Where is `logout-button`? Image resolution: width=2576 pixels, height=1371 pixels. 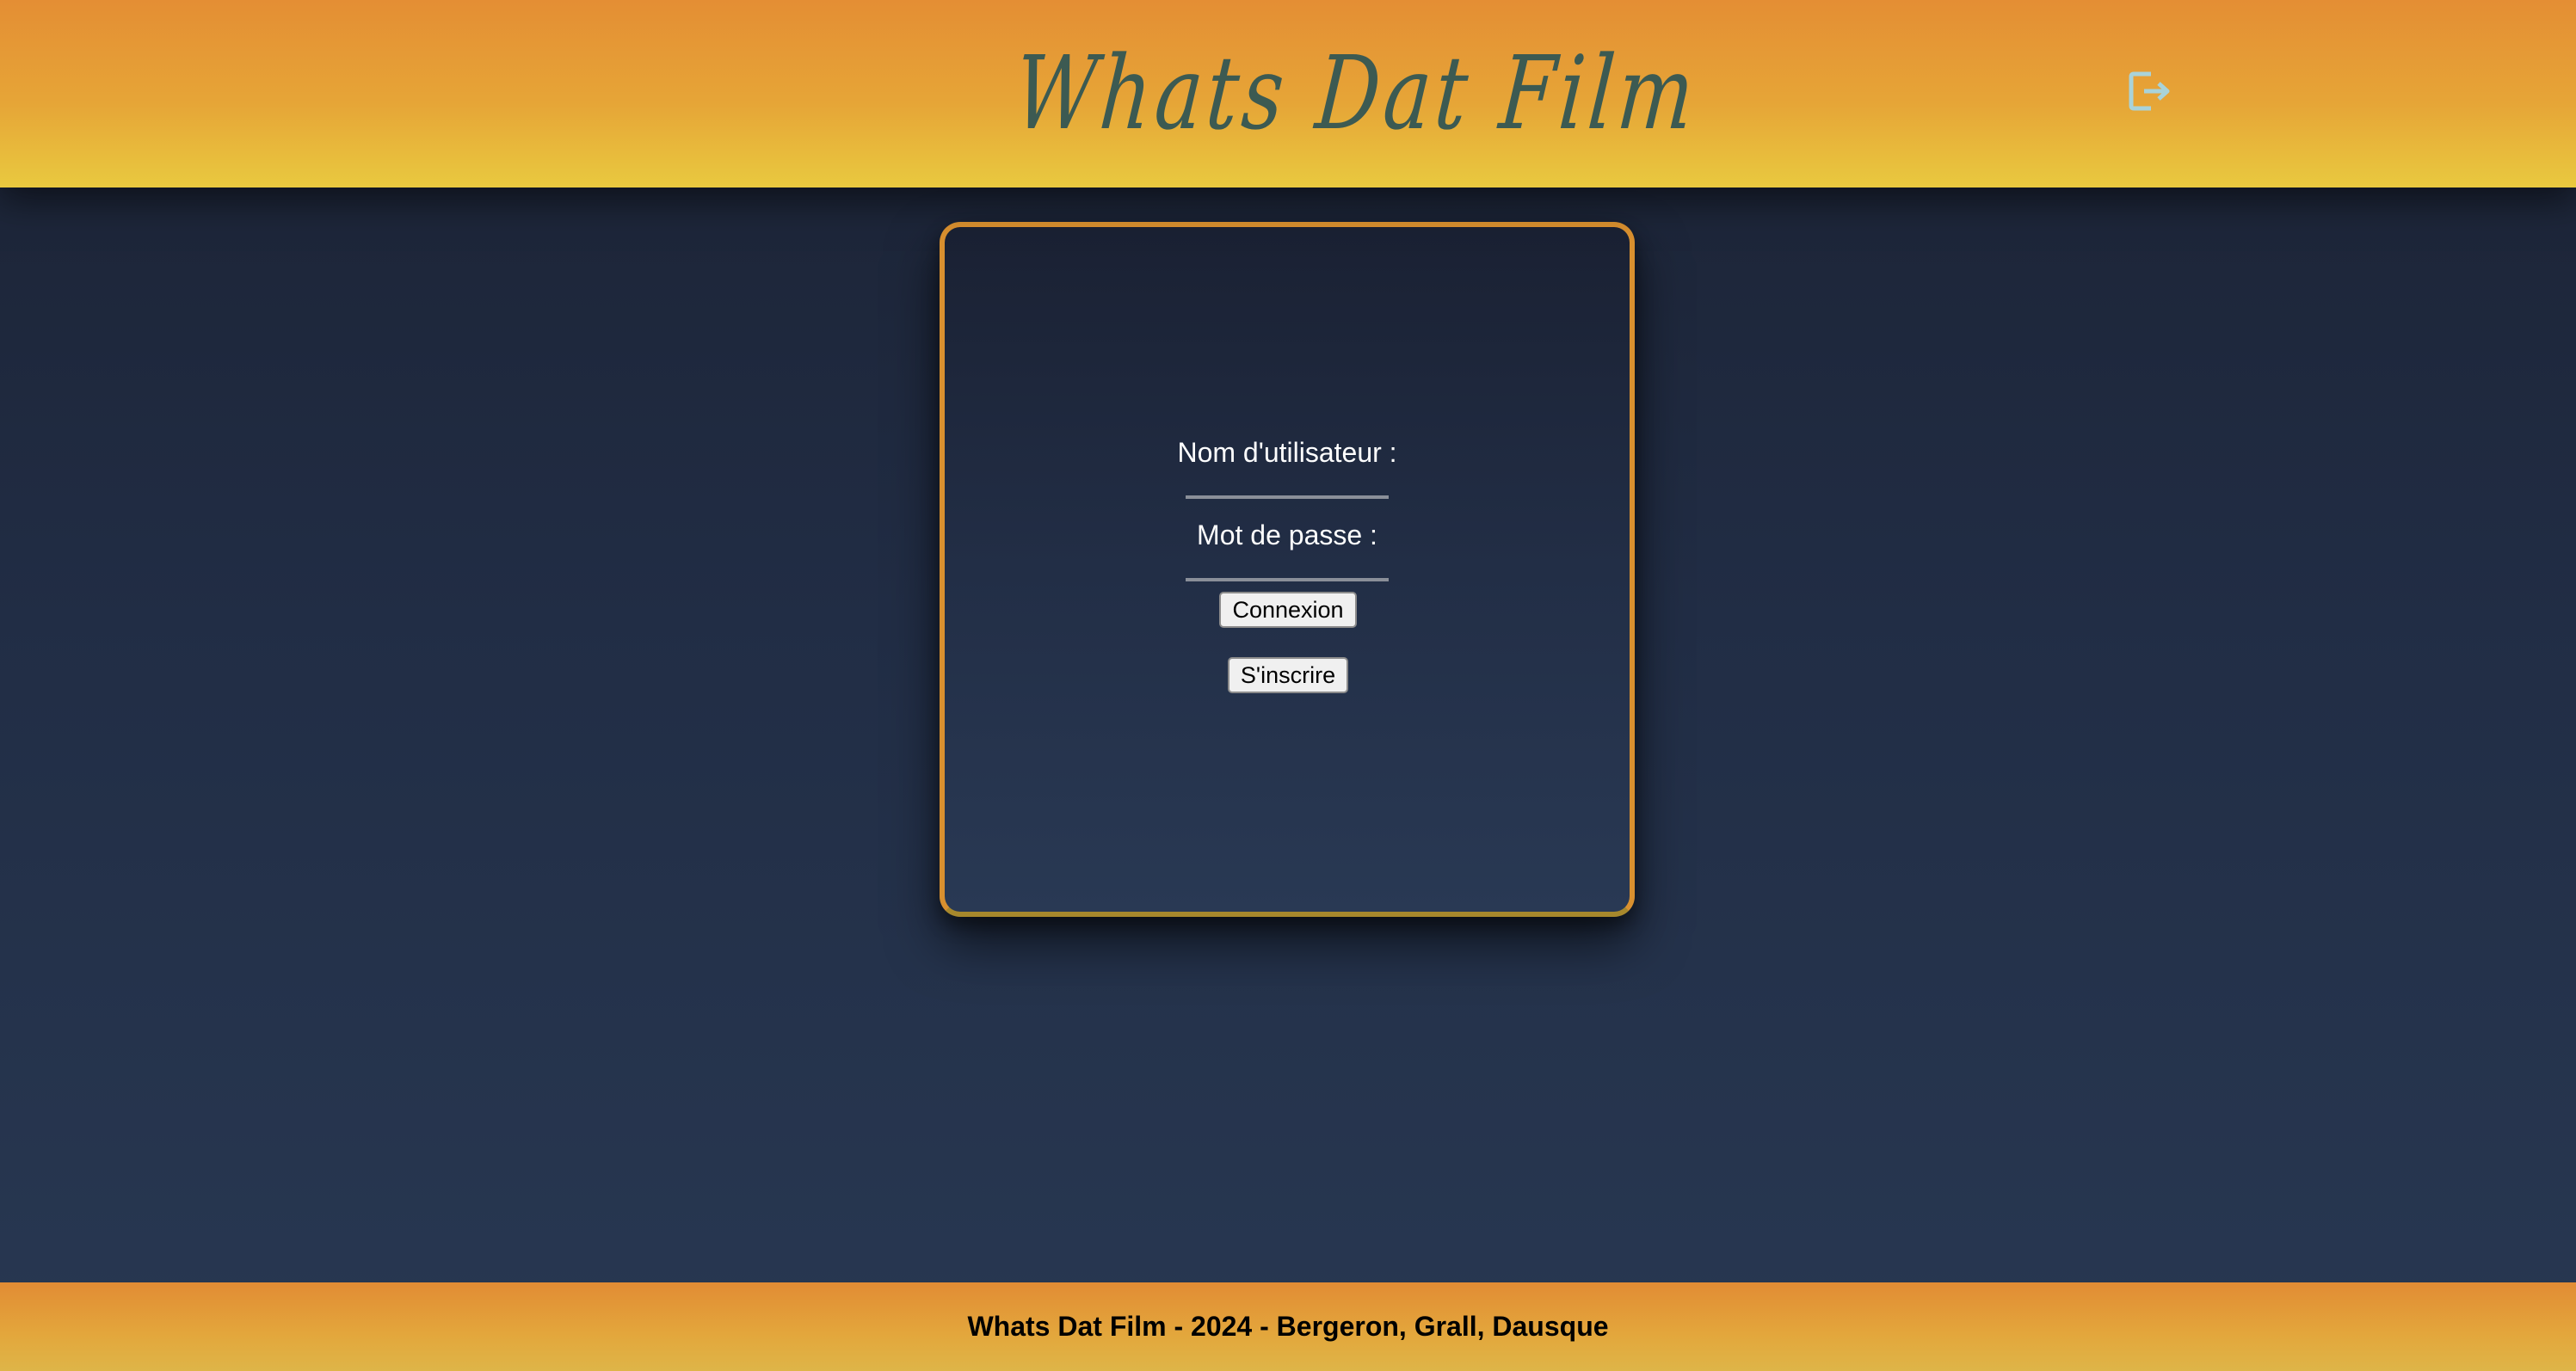 logout-button is located at coordinates (2149, 91).